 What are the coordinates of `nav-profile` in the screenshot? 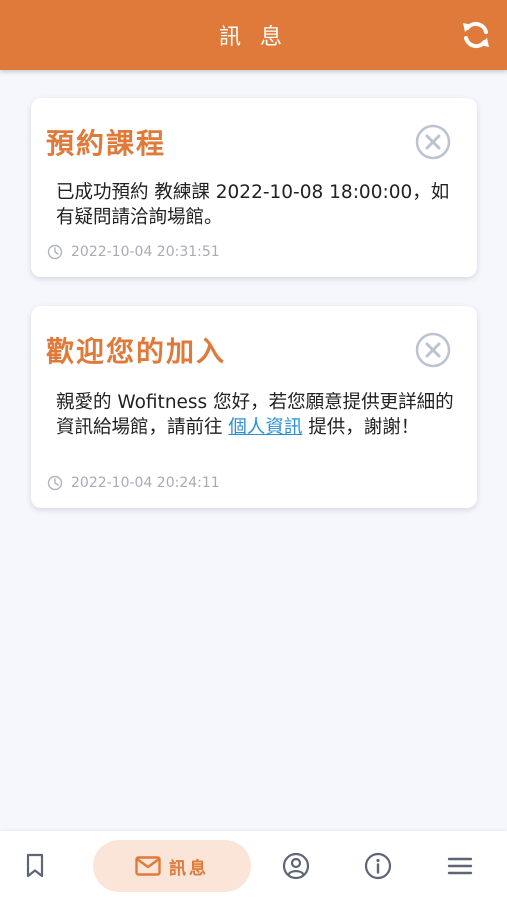 It's located at (296, 866).